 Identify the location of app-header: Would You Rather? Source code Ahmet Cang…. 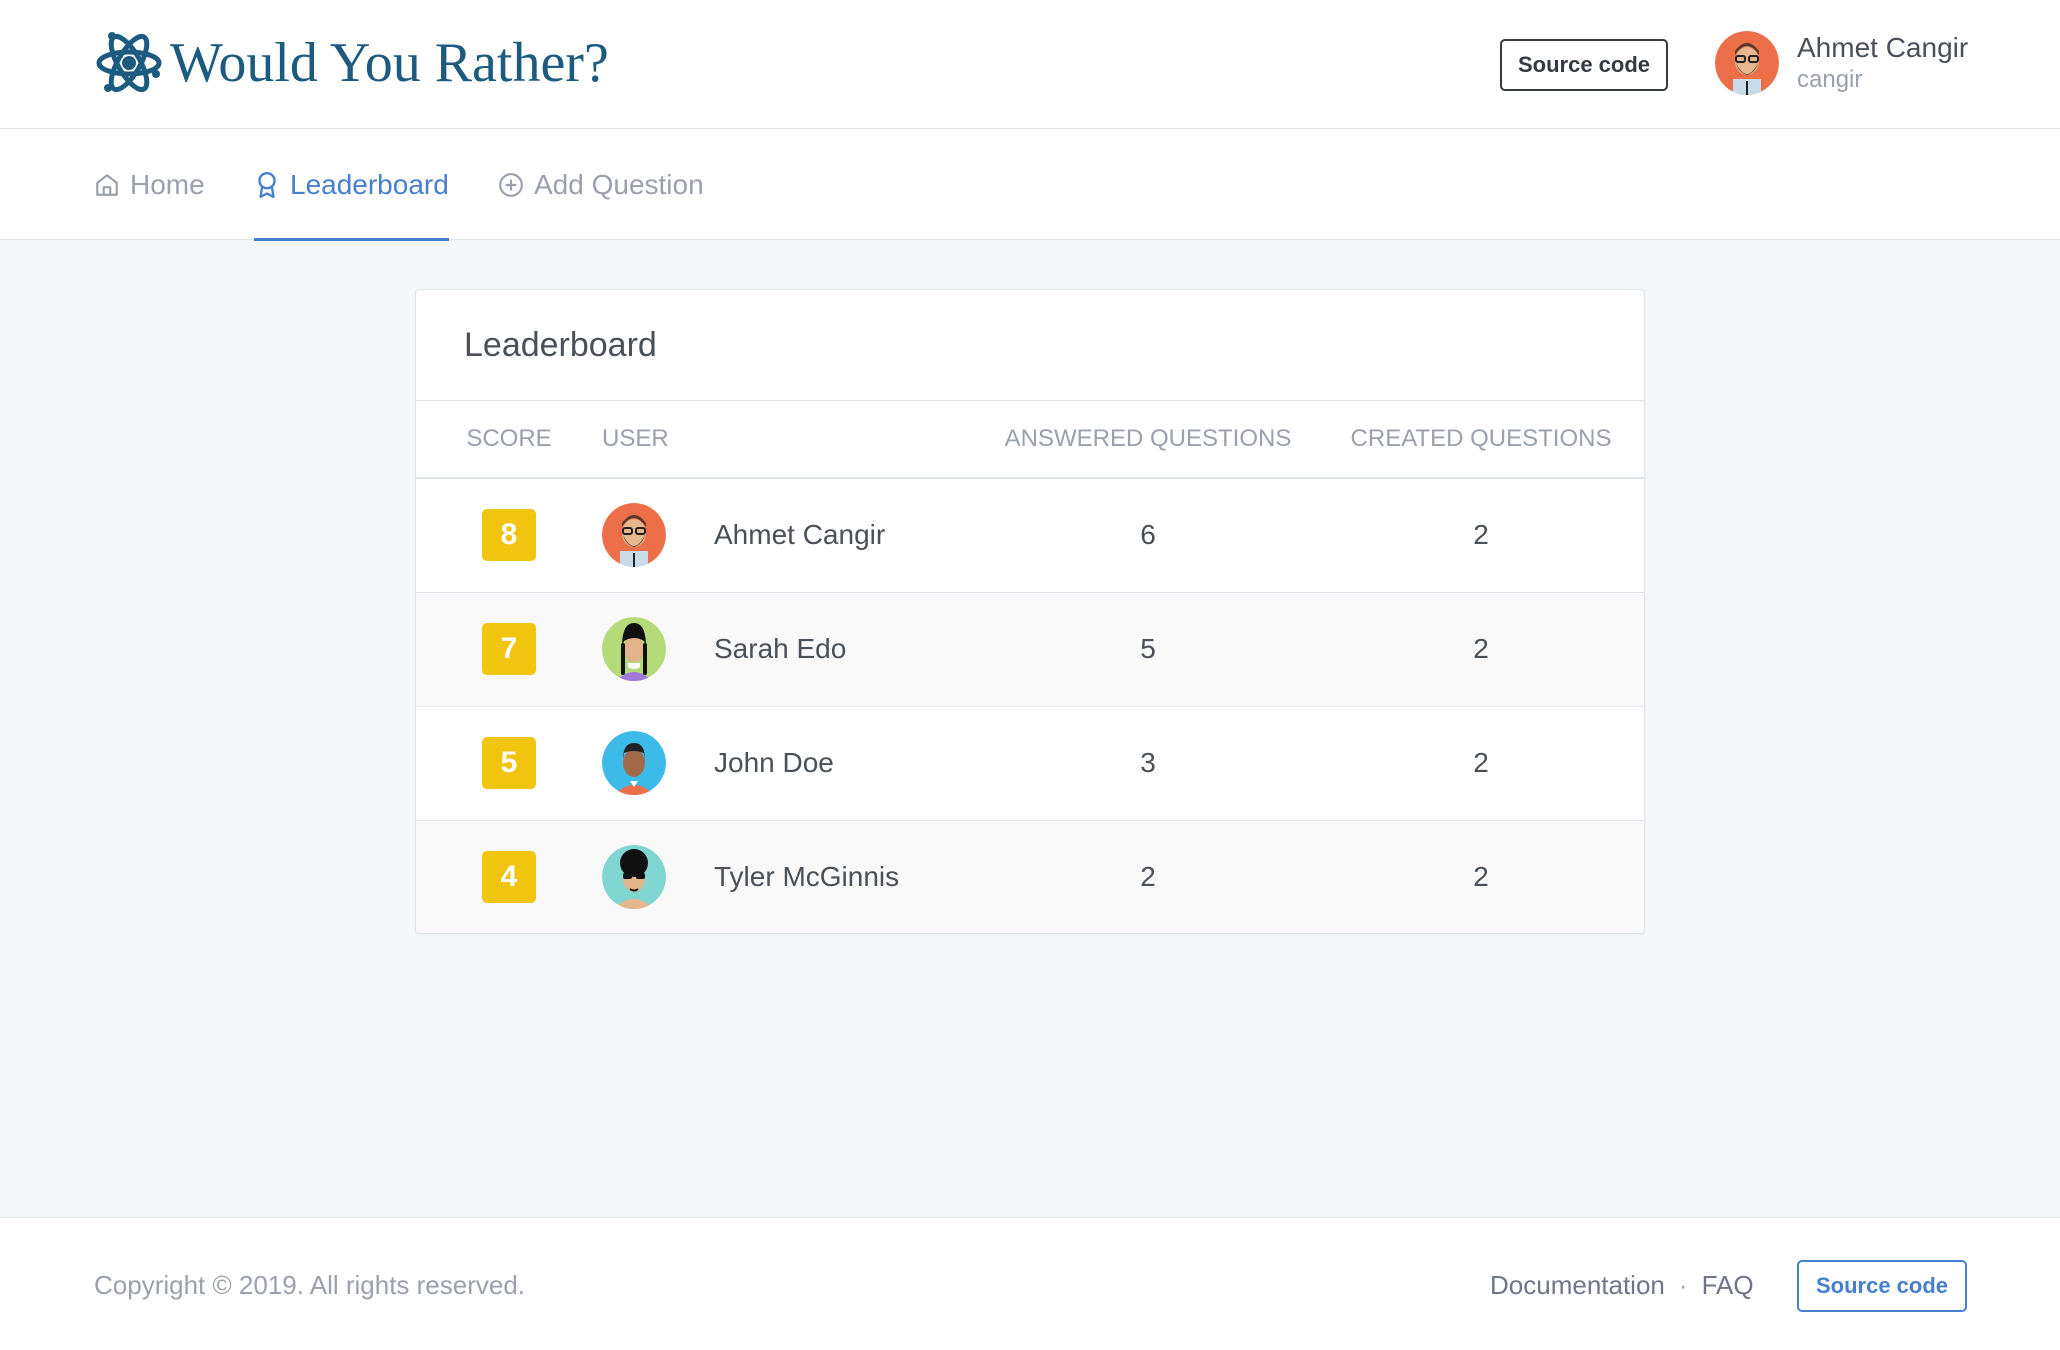
(1030, 64).